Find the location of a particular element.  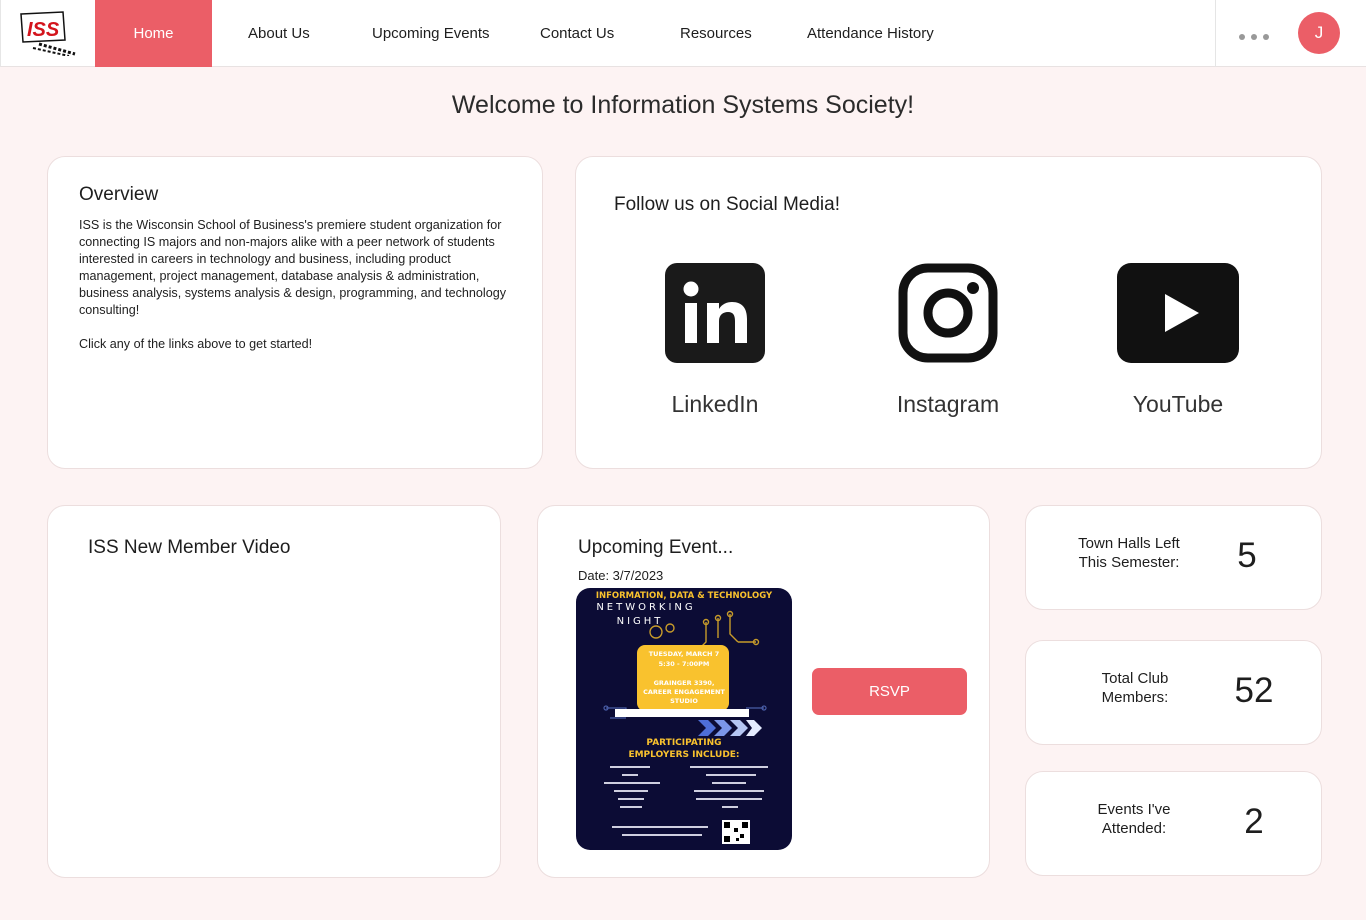

poster-employer-list is located at coordinates (686, 805).